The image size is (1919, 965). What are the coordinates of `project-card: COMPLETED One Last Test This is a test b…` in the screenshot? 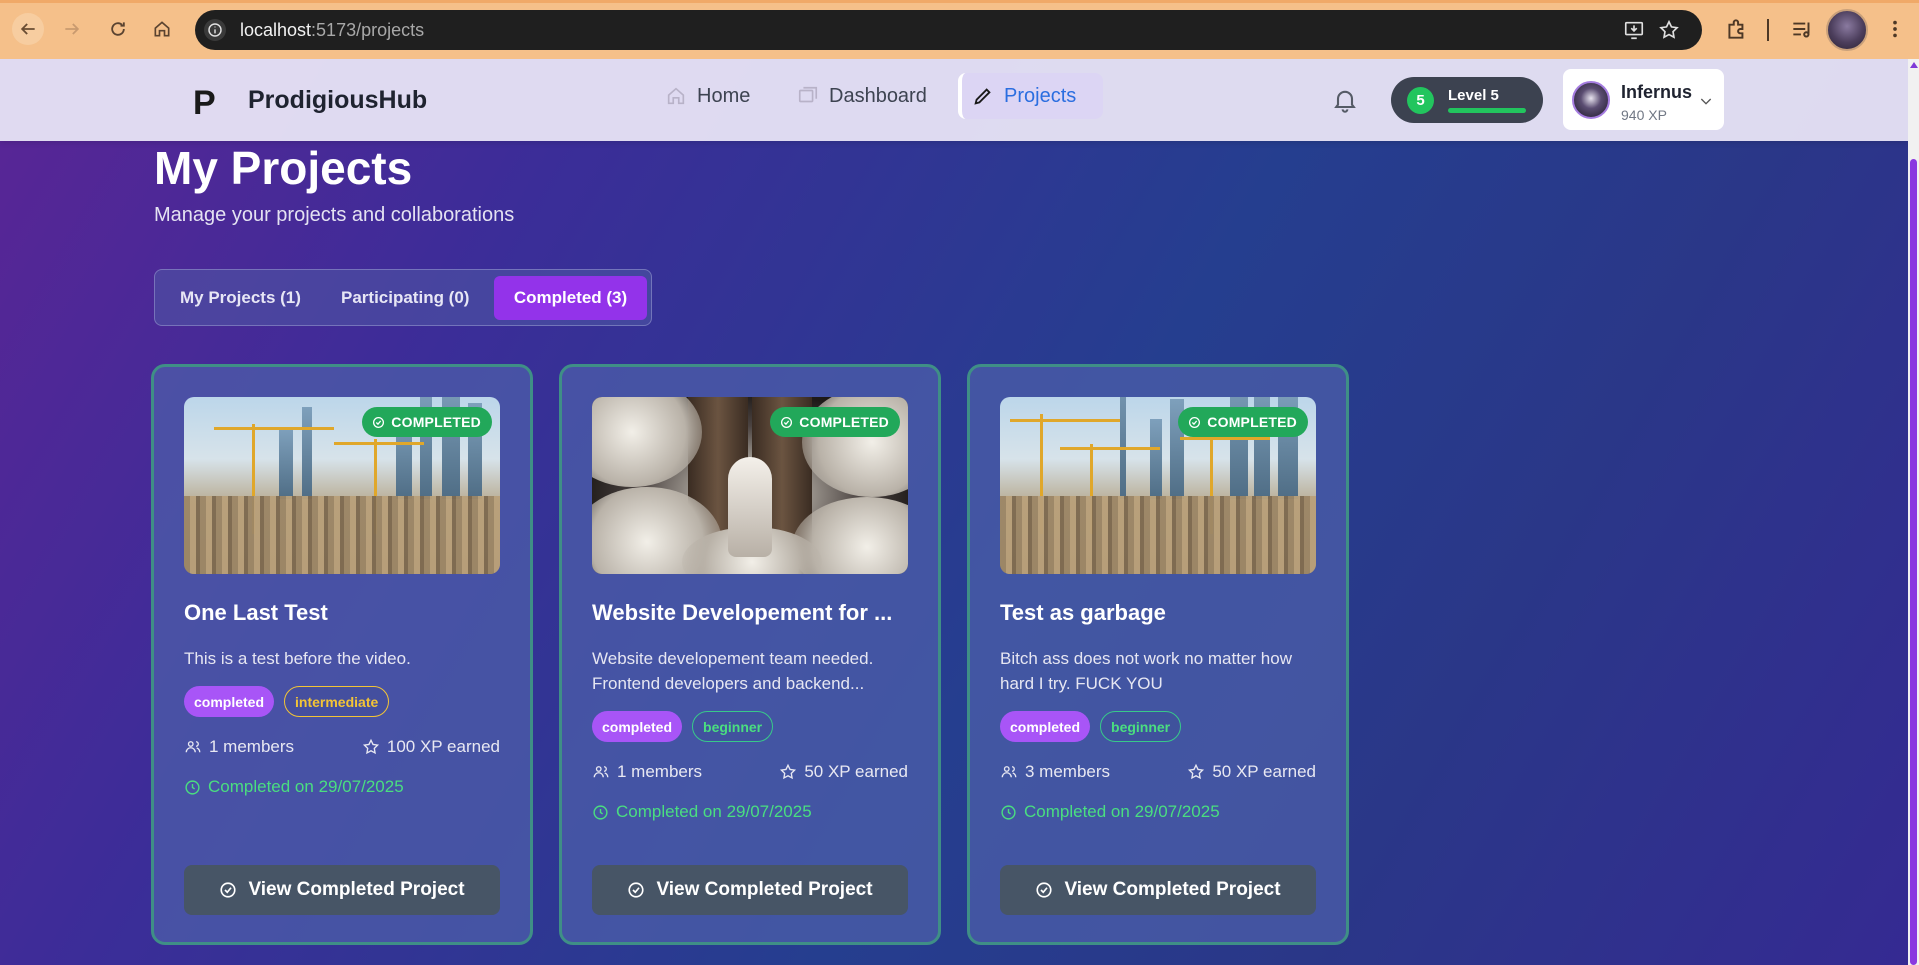 It's located at (342, 654).